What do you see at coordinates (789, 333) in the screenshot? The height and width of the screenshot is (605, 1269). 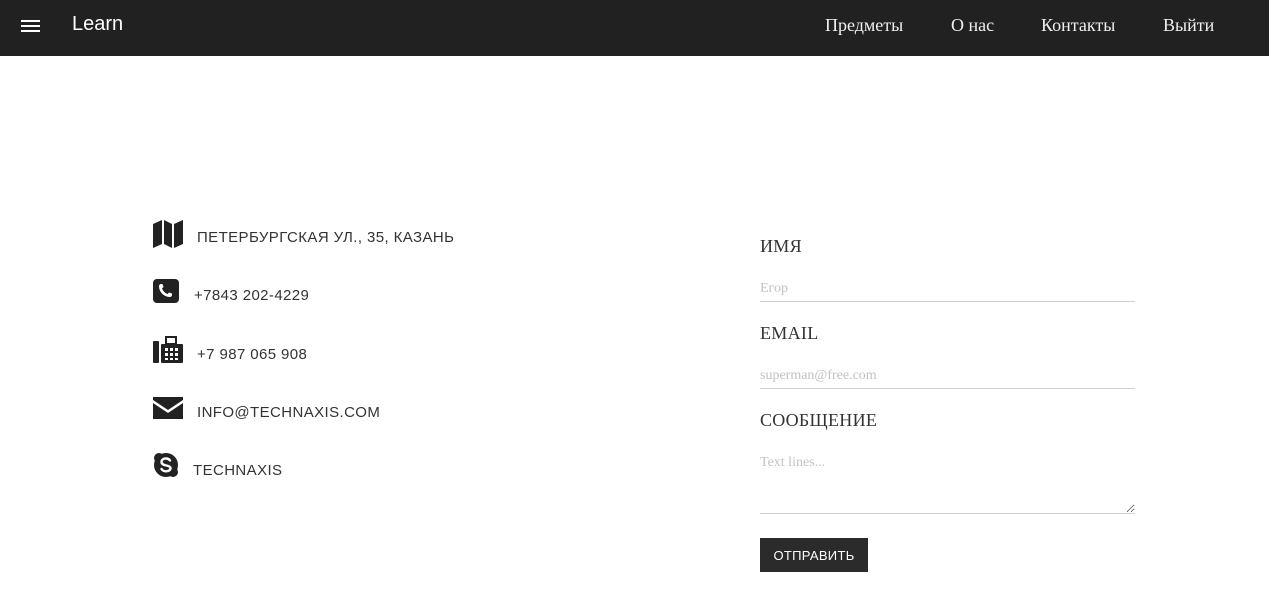 I see `email-label: EMAIL` at bounding box center [789, 333].